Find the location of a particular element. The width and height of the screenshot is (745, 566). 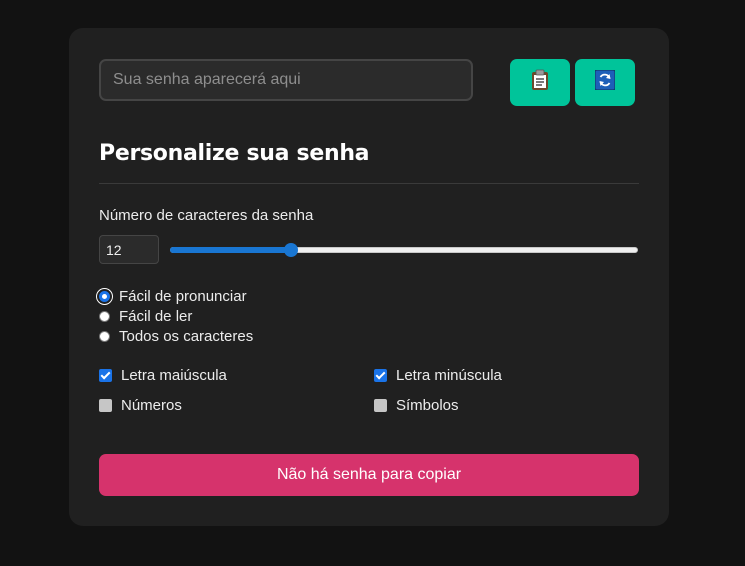

option-label: Números is located at coordinates (151, 405).